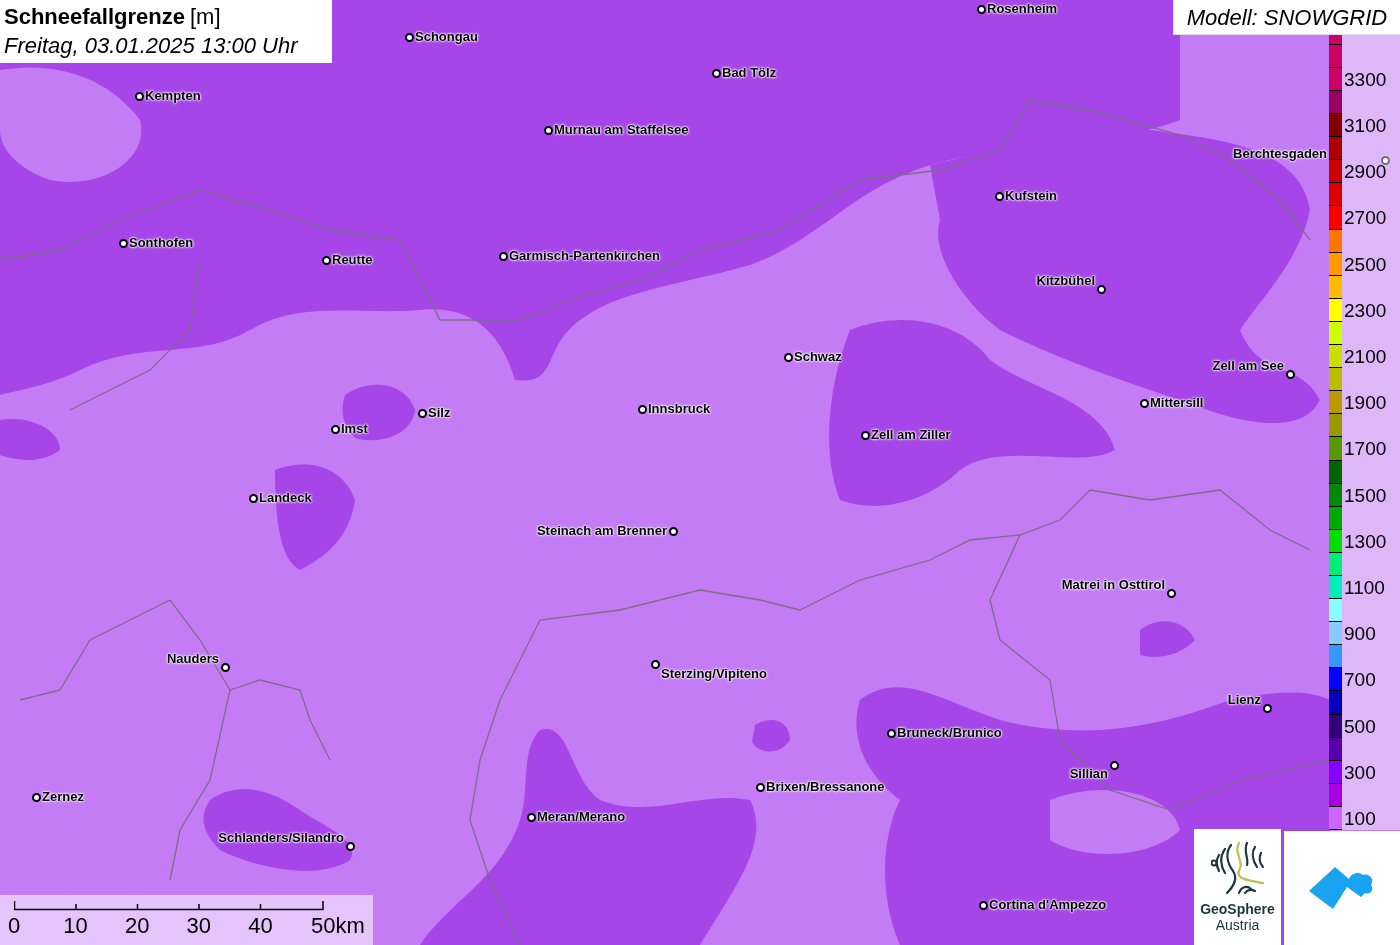 The height and width of the screenshot is (945, 1400). I want to click on city-label: Silz, so click(439, 413).